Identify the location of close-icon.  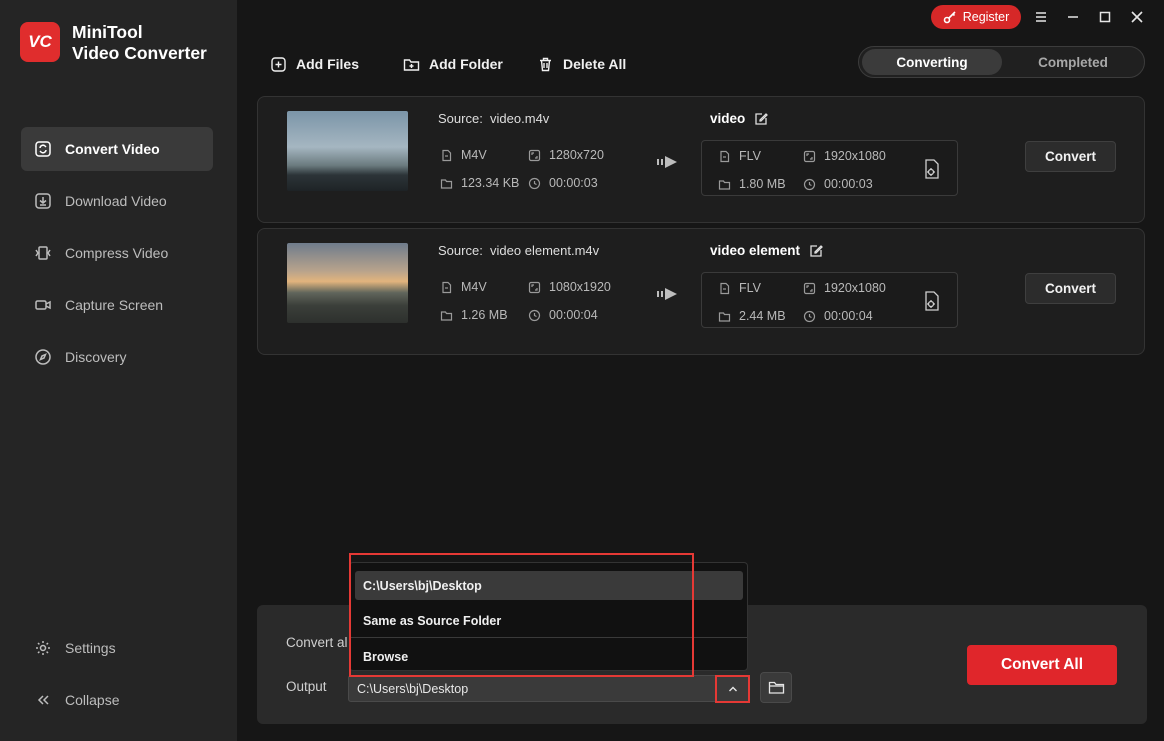
(1137, 17).